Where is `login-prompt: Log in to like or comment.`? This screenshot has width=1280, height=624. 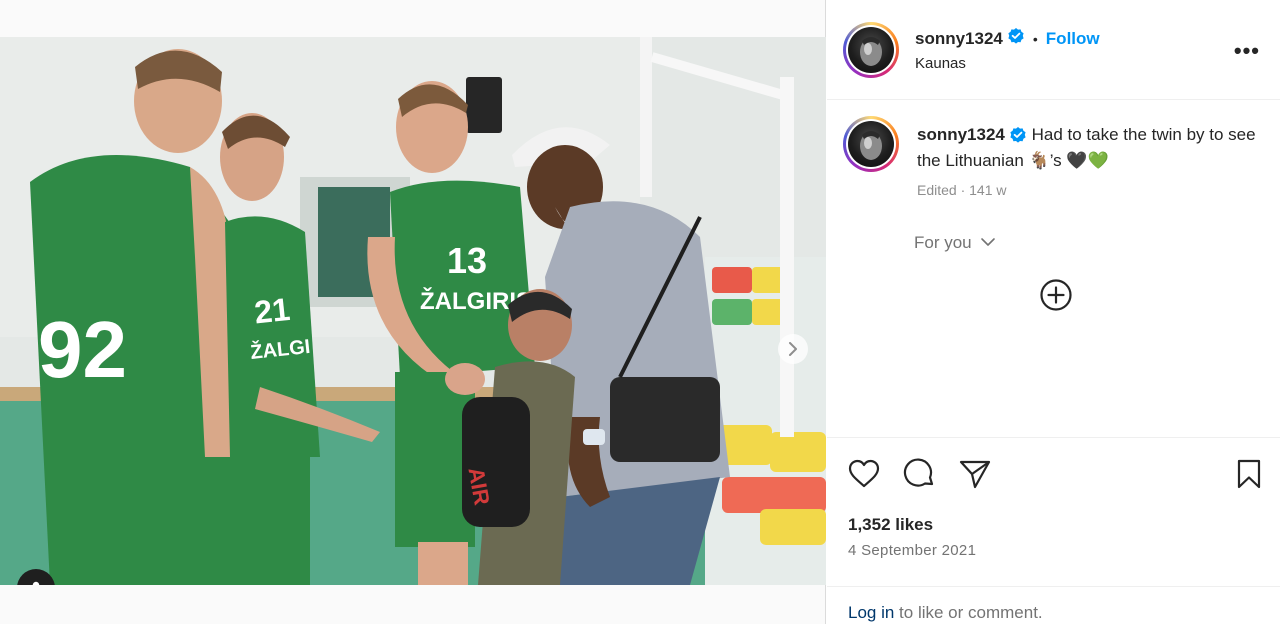 login-prompt: Log in to like or comment. is located at coordinates (1053, 605).